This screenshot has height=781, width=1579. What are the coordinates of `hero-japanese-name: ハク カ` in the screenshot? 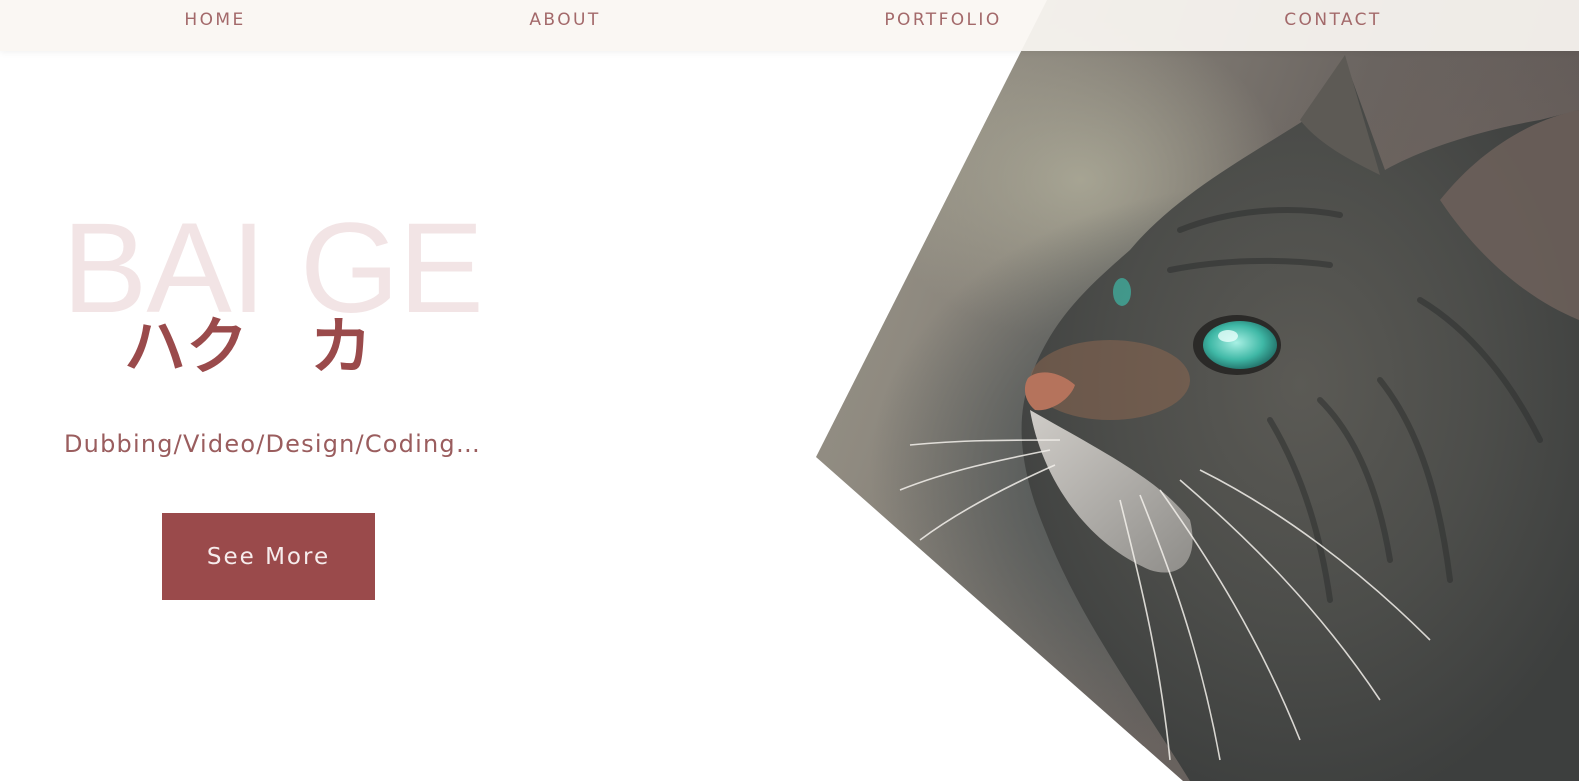 It's located at (248, 346).